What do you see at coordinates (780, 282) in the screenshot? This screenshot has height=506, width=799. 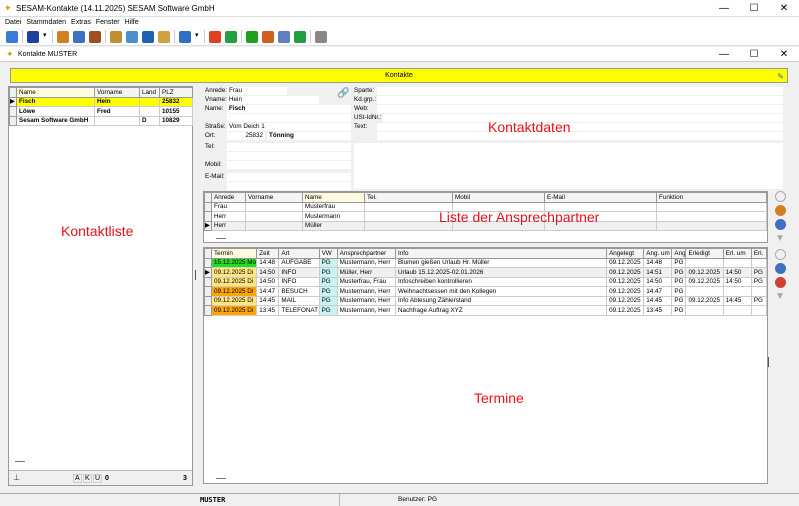 I see `person-check-icon` at bounding box center [780, 282].